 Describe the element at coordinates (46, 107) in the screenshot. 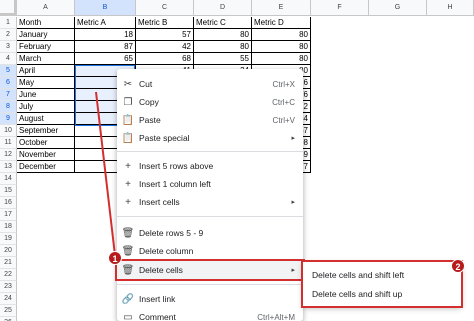

I see `month-cell: July` at that location.